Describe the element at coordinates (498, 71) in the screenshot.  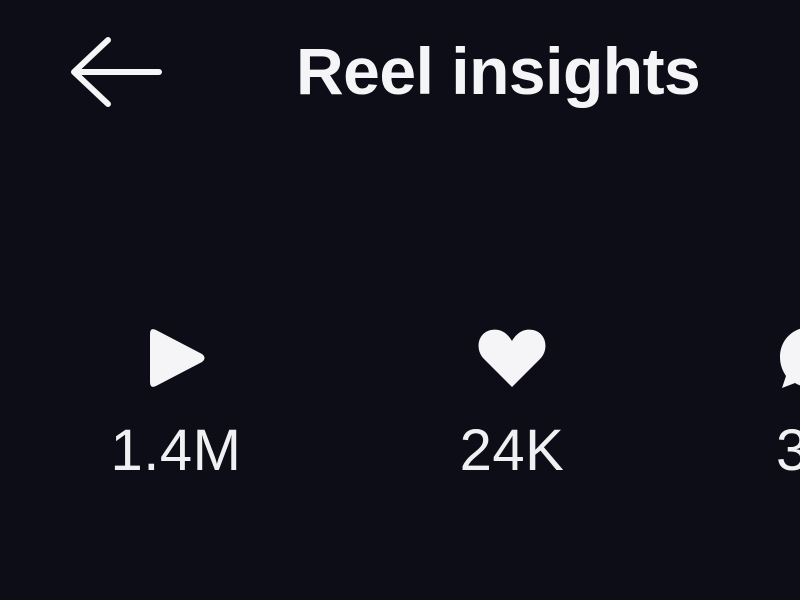
I see `page-title: Reel insights` at that location.